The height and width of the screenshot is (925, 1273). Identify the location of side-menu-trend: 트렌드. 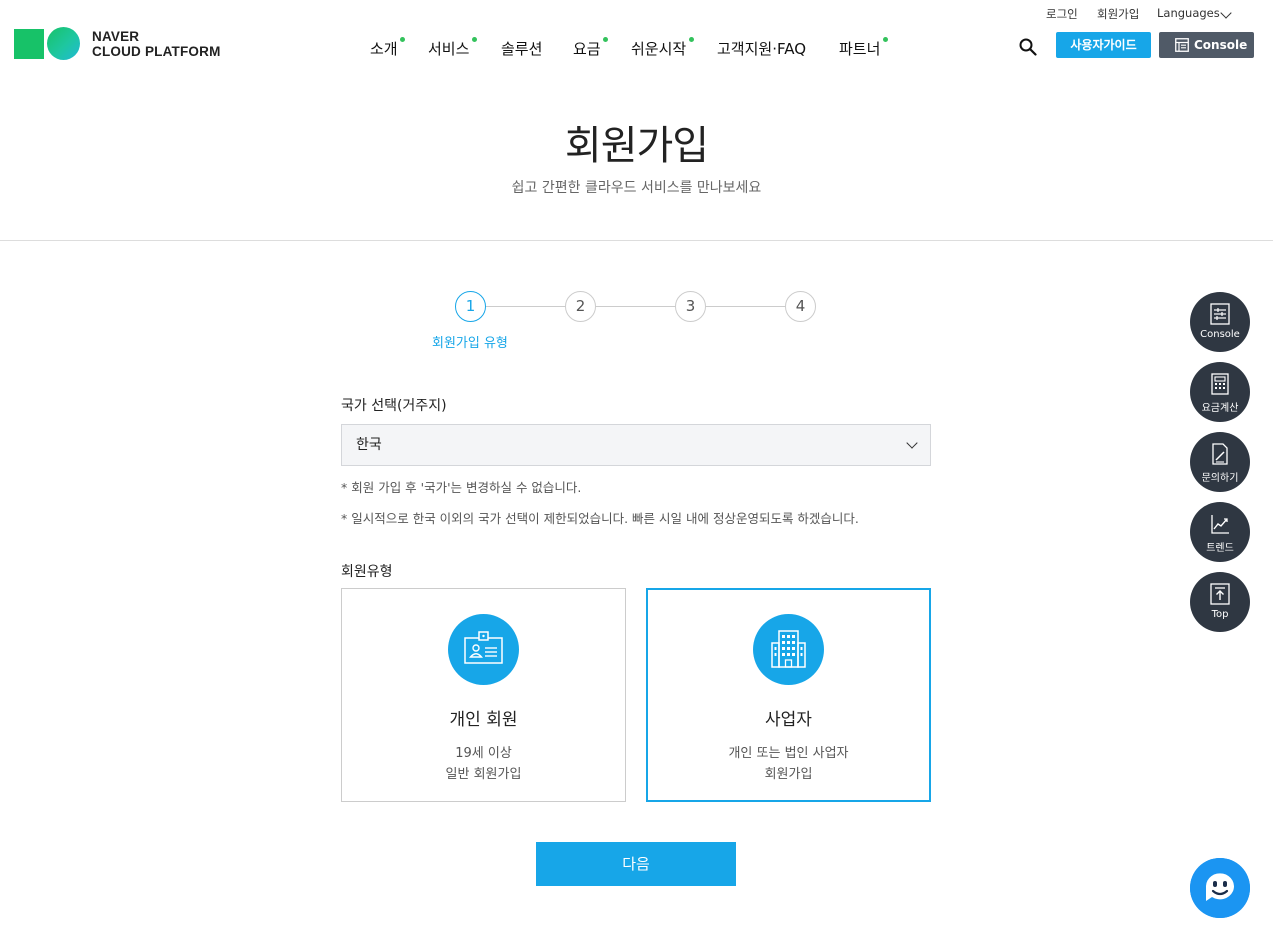
(1220, 532).